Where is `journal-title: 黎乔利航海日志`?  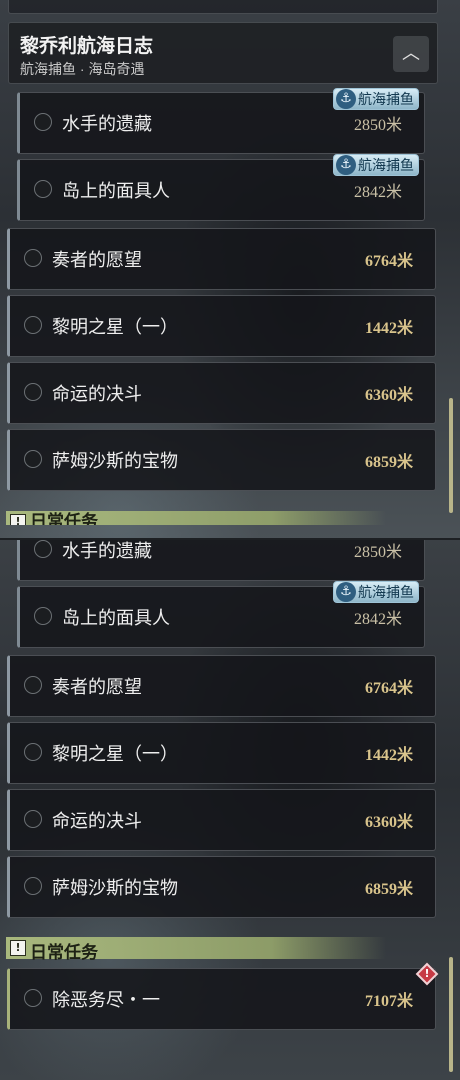 journal-title: 黎乔利航海日志 is located at coordinates (87, 46).